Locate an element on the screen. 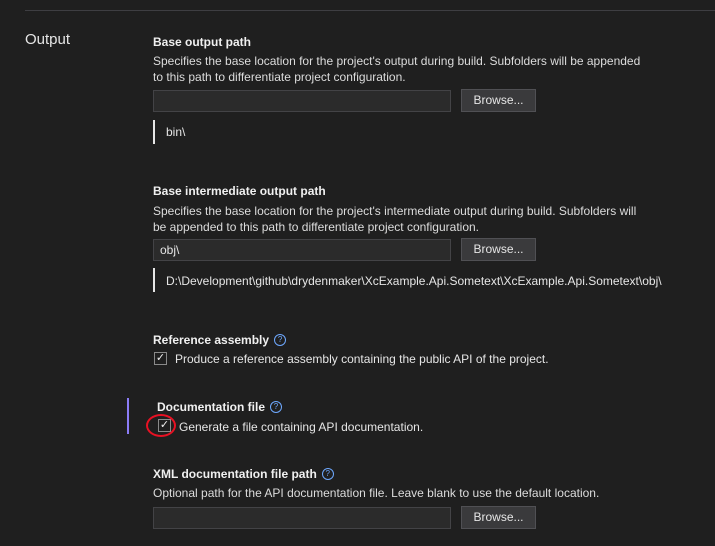 Image resolution: width=715 pixels, height=546 pixels. reference-assembly-checkbox: ✓ is located at coordinates (160, 358).